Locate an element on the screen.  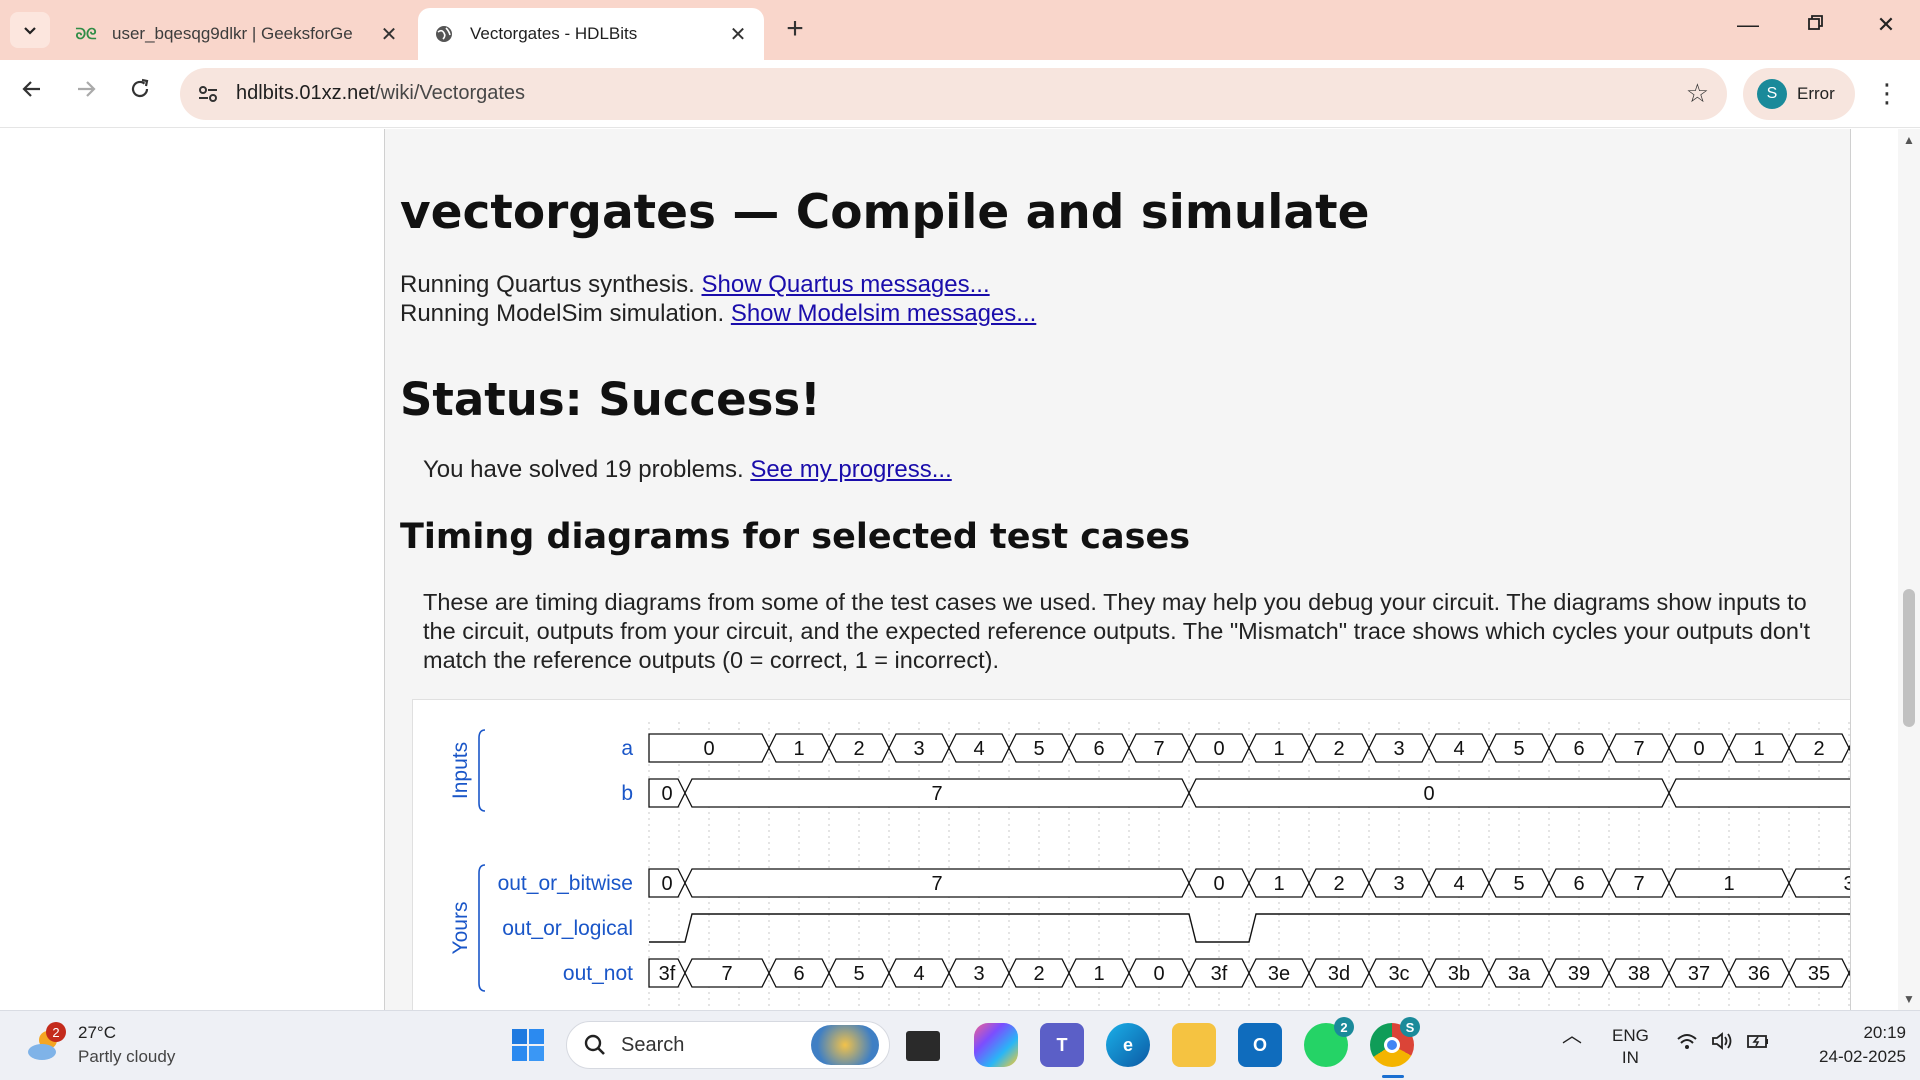
reload-icon is located at coordinates (140, 94).